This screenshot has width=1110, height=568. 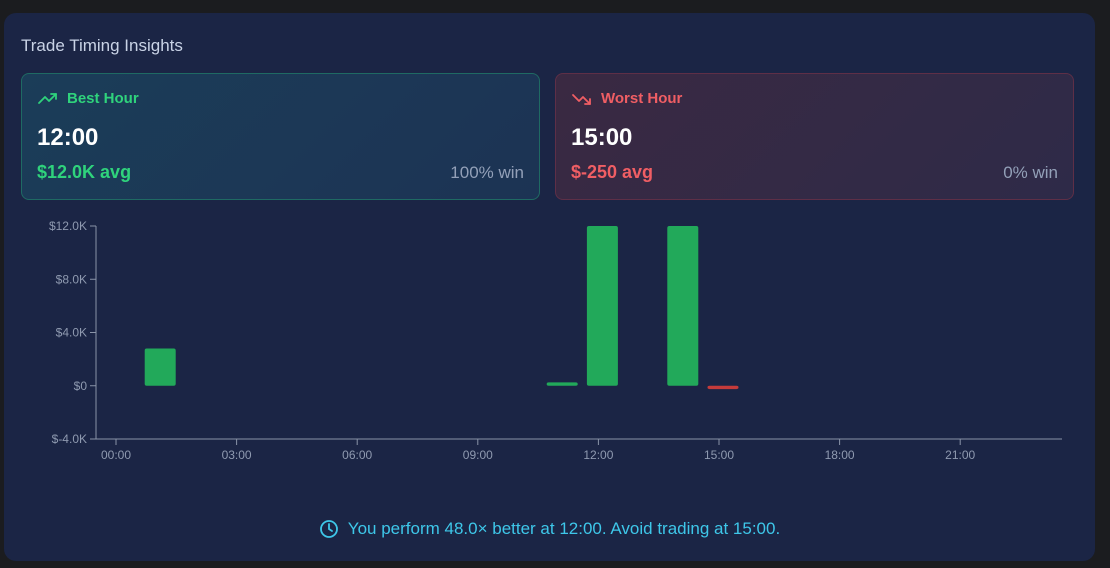 I want to click on y-tick-label: $8.0K, so click(x=71, y=279).